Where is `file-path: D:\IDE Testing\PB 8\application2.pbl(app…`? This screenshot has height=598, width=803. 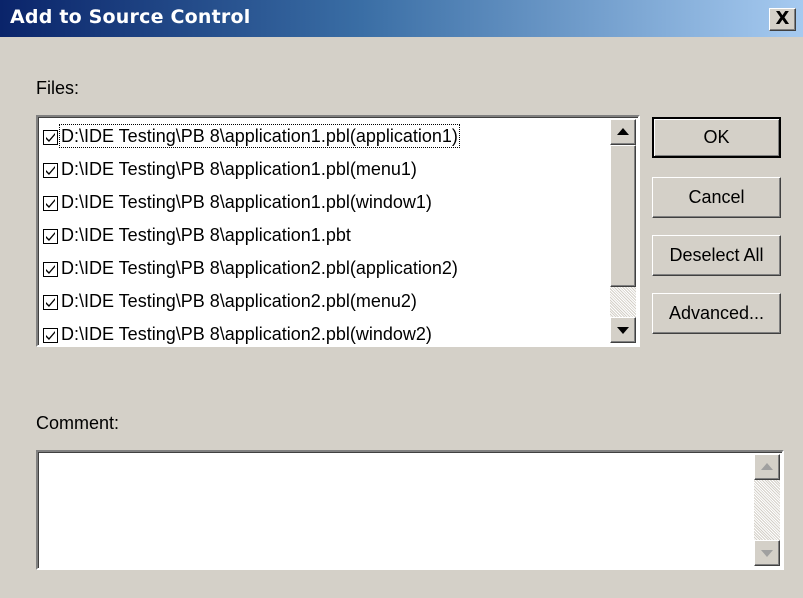 file-path: D:\IDE Testing\PB 8\application2.pbl(app… is located at coordinates (259, 268).